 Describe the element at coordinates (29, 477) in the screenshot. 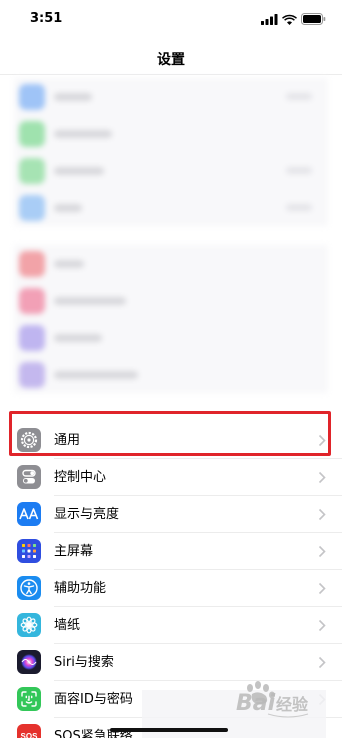

I see `toggle-icon` at that location.